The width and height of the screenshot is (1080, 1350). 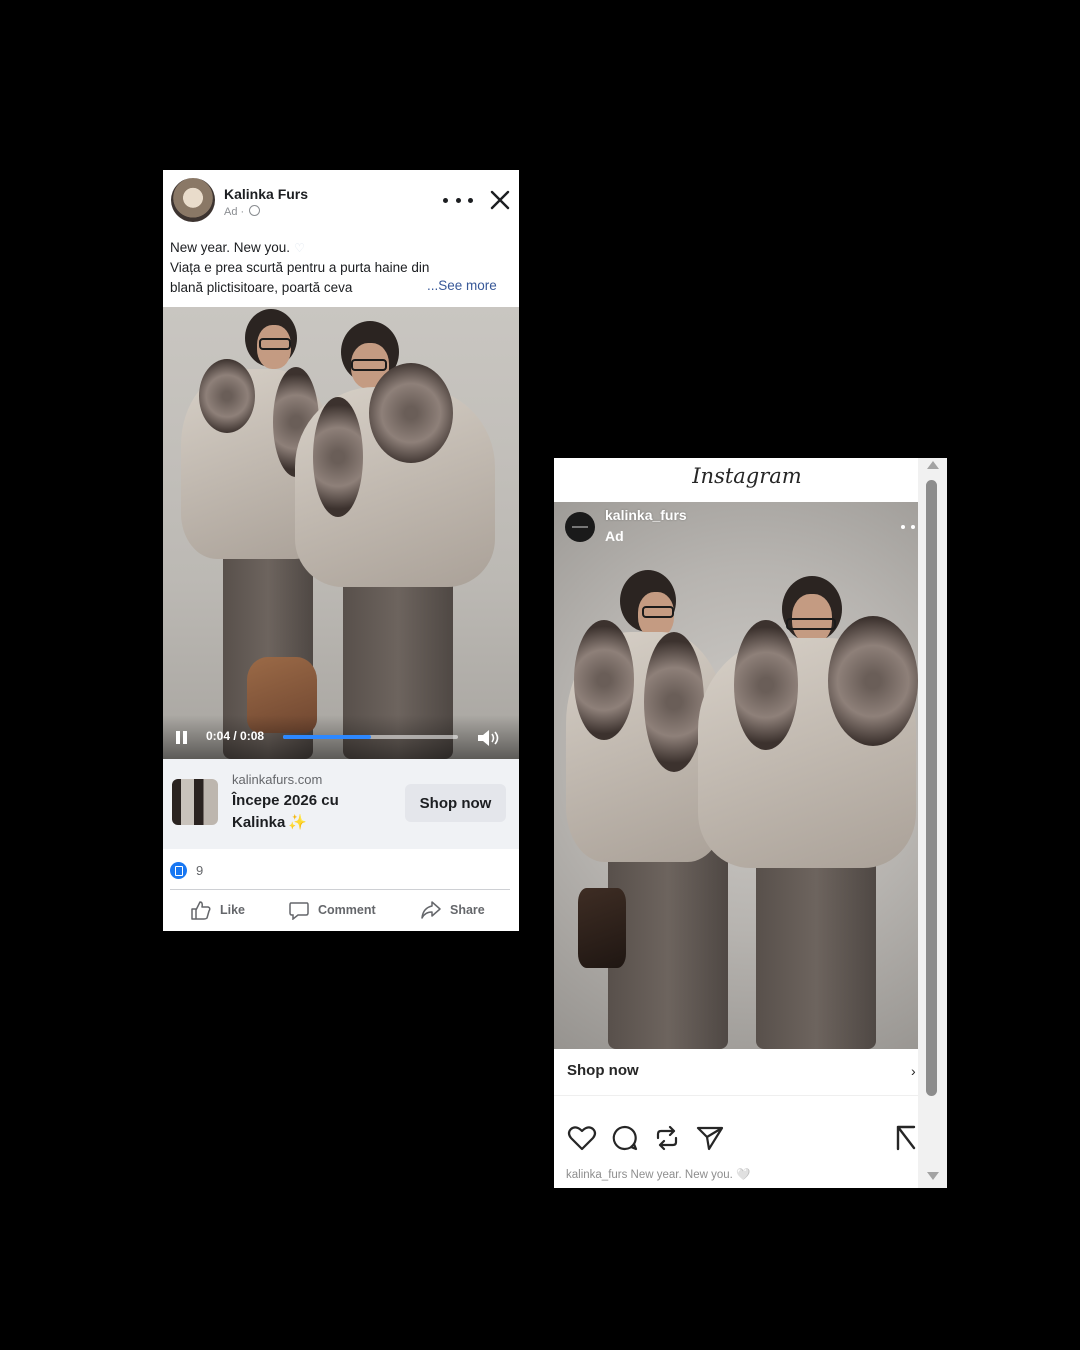 I want to click on volume-icon, so click(x=489, y=738).